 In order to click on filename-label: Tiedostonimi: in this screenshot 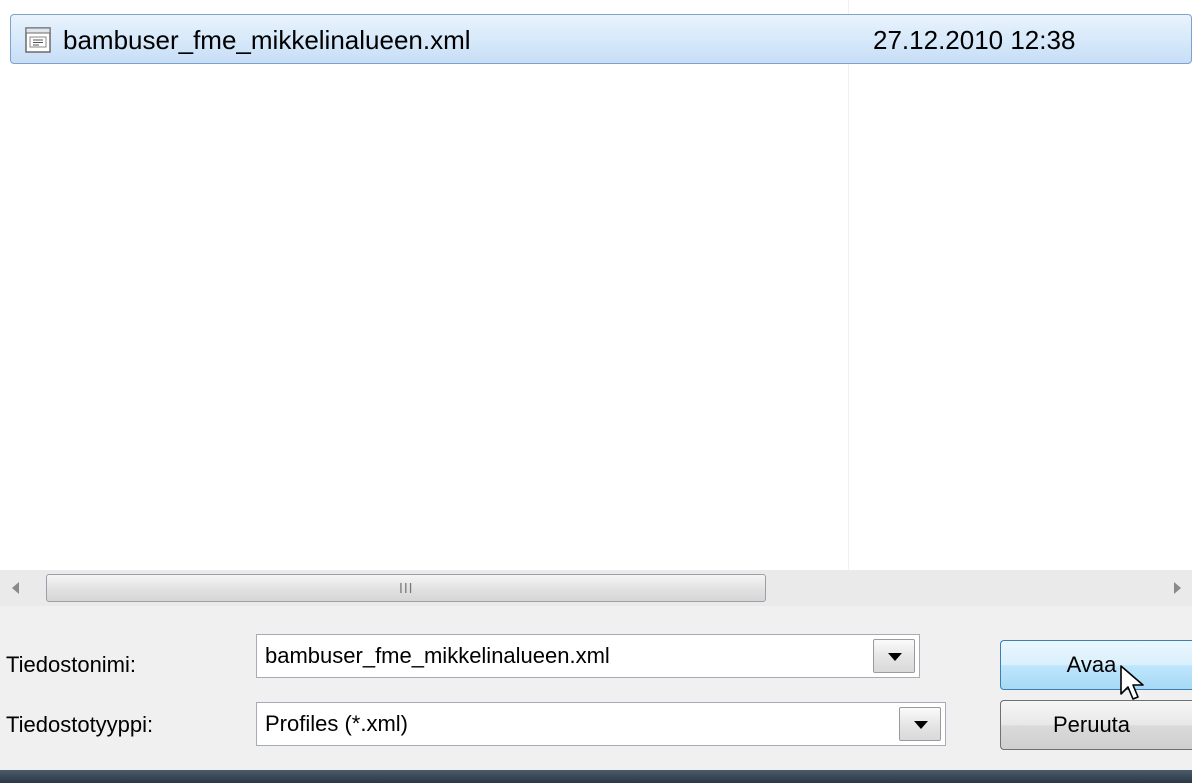, I will do `click(71, 664)`.